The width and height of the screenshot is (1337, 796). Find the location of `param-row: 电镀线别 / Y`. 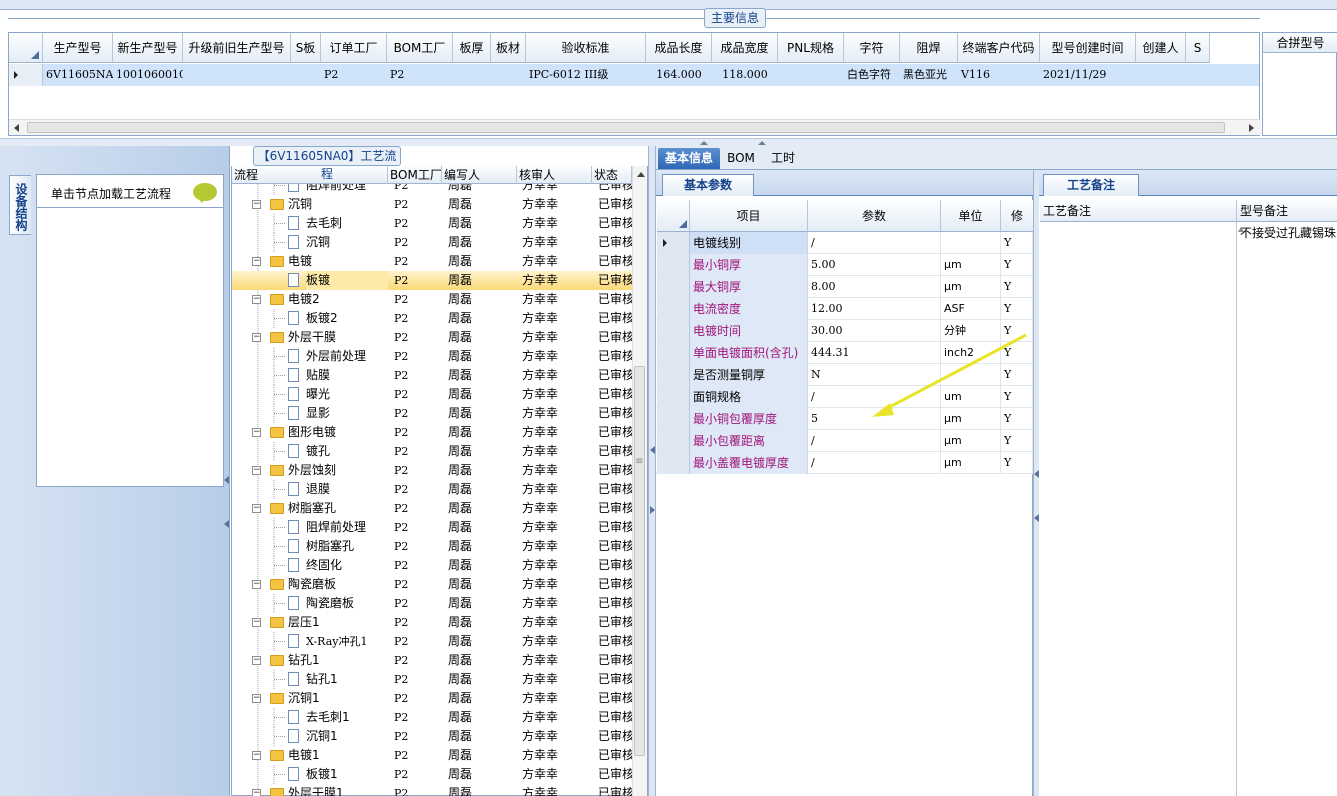

param-row: 电镀线别 / Y is located at coordinates (844, 243).